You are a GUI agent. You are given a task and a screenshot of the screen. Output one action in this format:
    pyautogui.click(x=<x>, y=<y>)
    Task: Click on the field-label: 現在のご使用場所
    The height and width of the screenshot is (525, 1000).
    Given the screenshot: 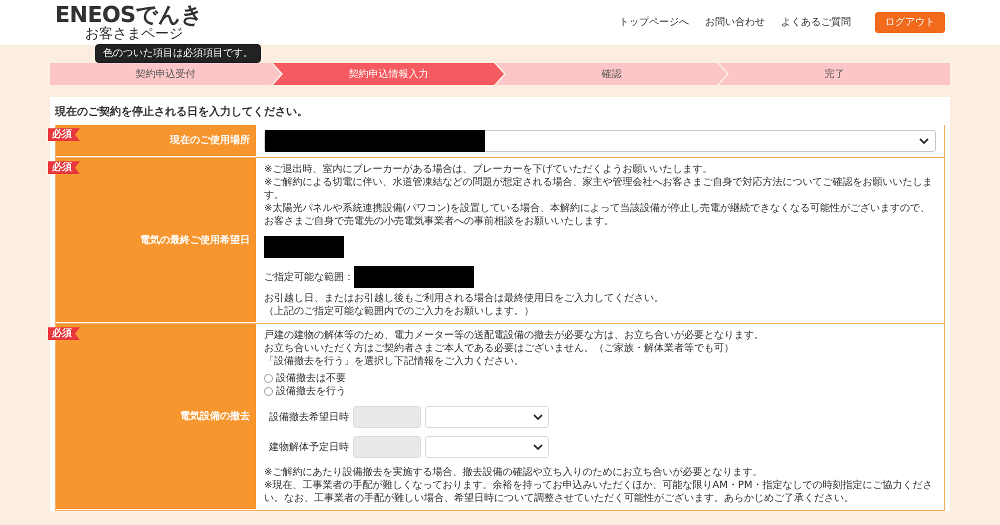 What is the action you would take?
    pyautogui.click(x=210, y=141)
    